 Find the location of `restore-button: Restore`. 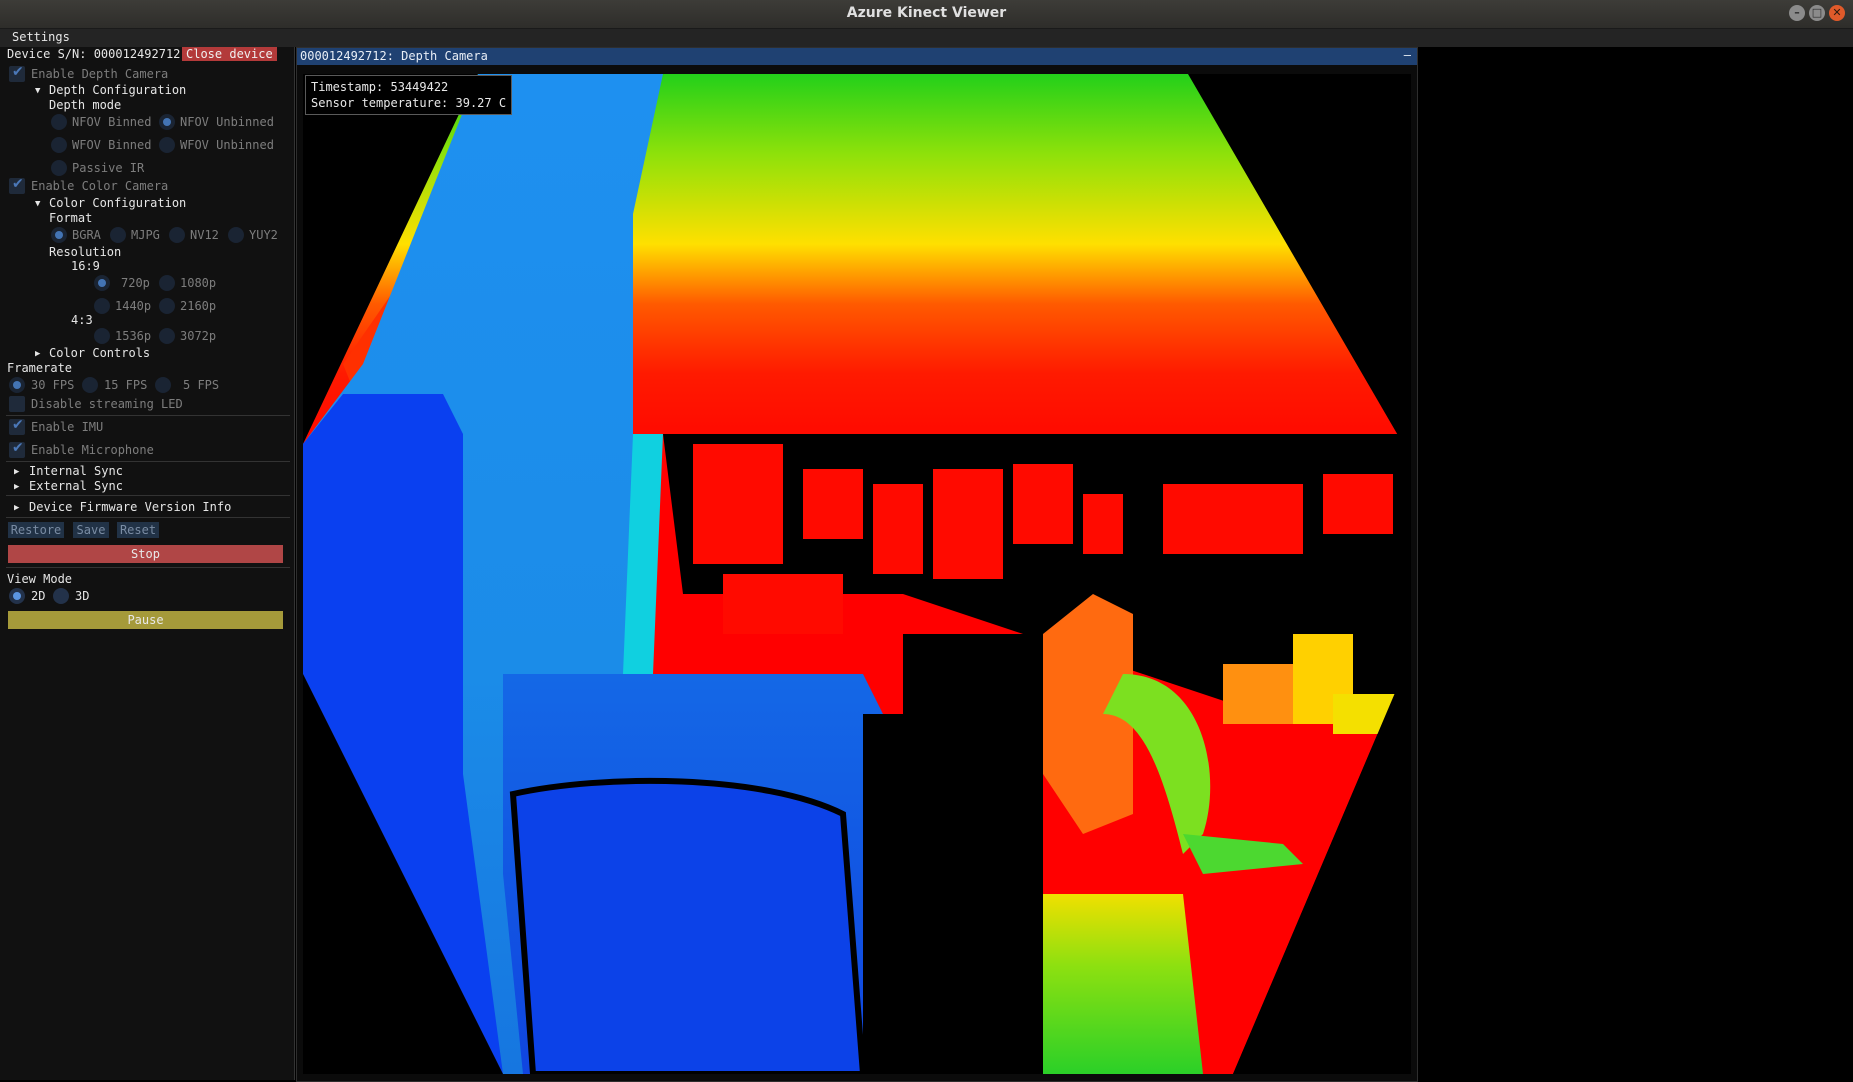

restore-button: Restore is located at coordinates (36, 530).